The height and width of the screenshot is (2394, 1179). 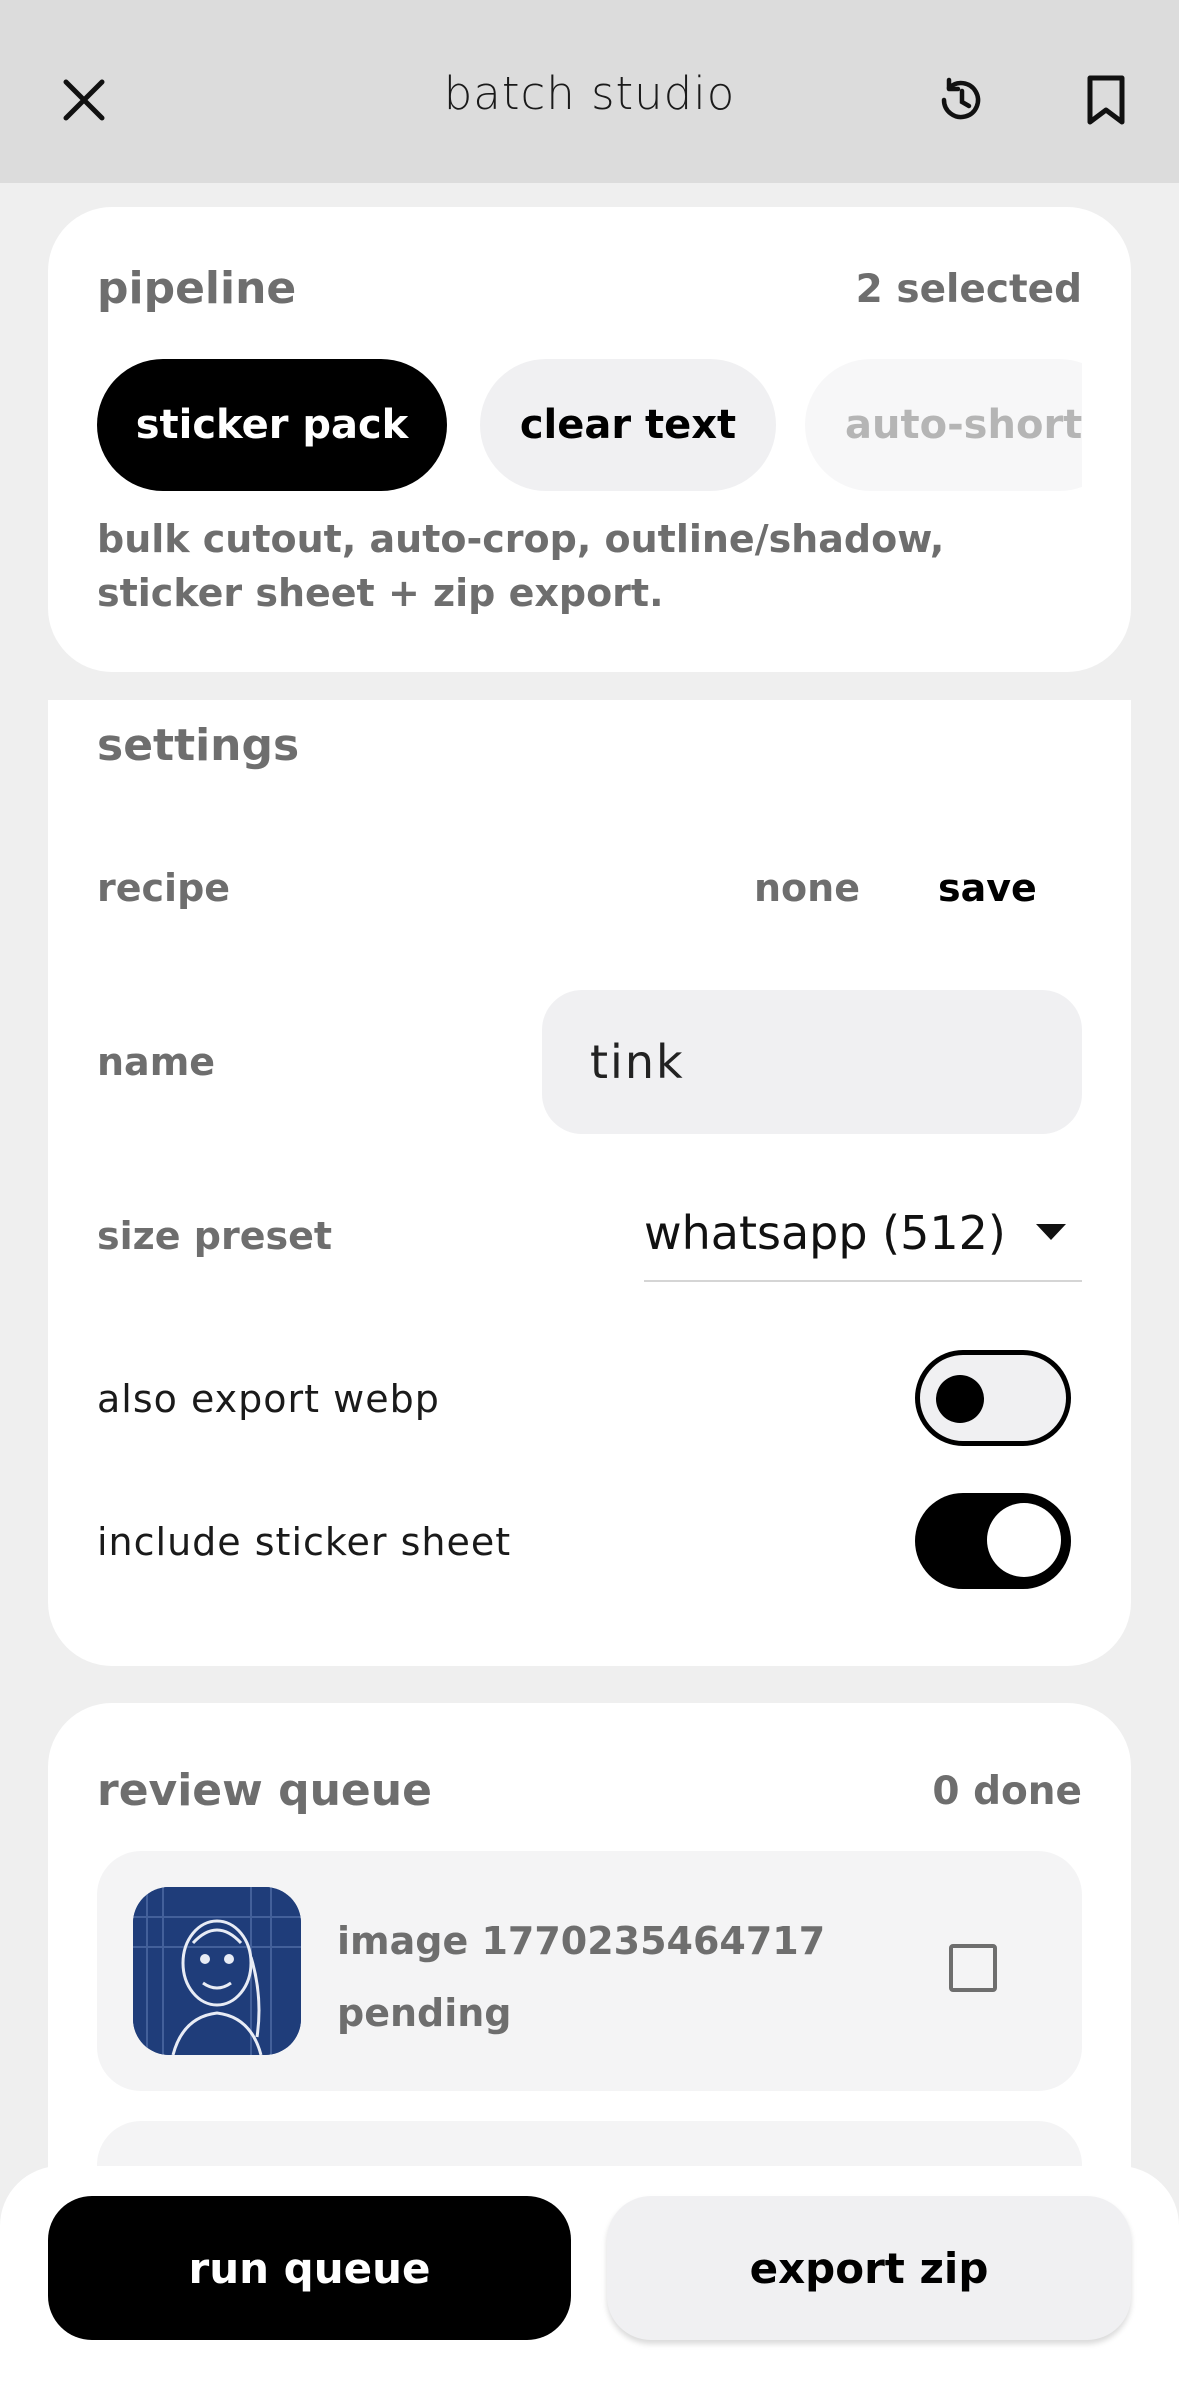 What do you see at coordinates (589, 2280) in the screenshot?
I see `bottom-action-bar: run queue export zip` at bounding box center [589, 2280].